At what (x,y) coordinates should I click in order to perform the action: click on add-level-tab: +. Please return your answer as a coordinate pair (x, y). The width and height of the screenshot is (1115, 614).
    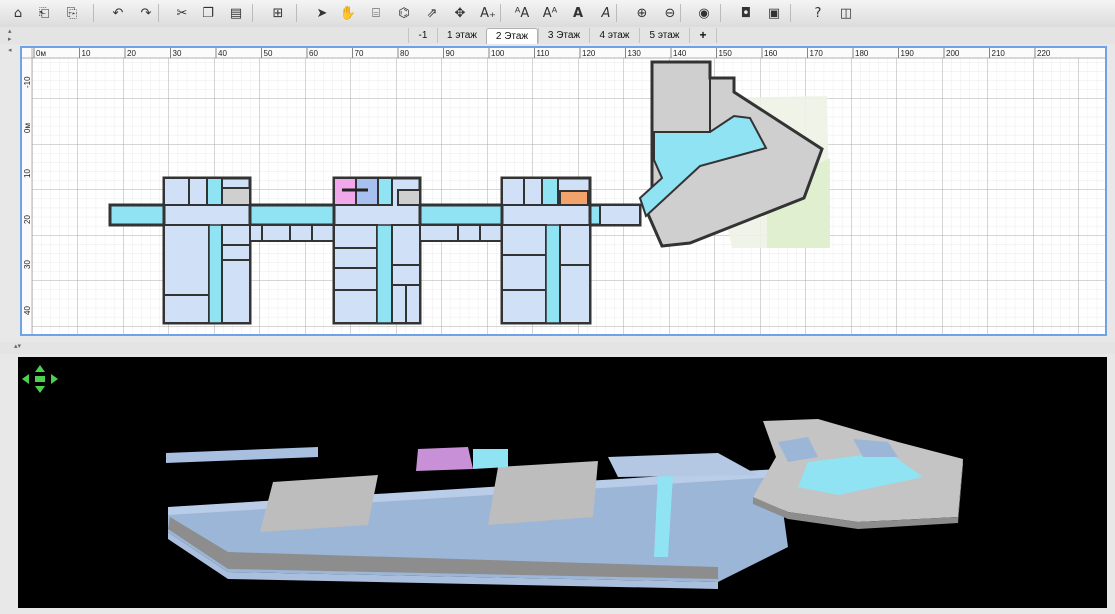
    Looking at the image, I should click on (703, 35).